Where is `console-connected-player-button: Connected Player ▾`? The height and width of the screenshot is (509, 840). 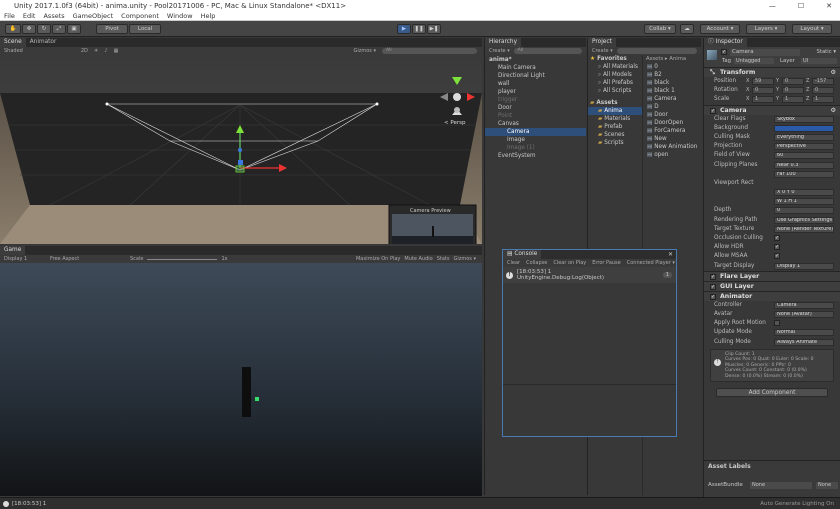 console-connected-player-button: Connected Player ▾ is located at coordinates (651, 263).